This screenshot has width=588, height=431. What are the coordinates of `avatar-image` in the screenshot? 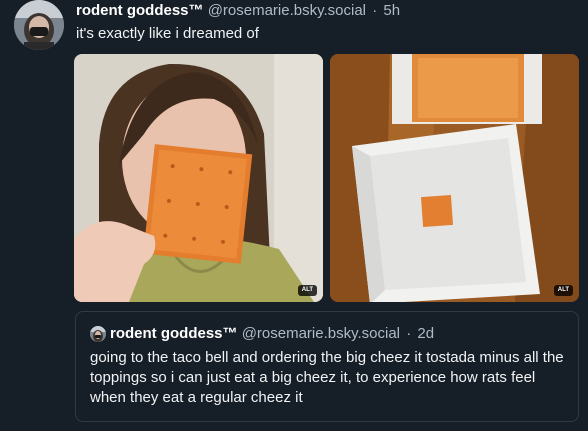 It's located at (39, 25).